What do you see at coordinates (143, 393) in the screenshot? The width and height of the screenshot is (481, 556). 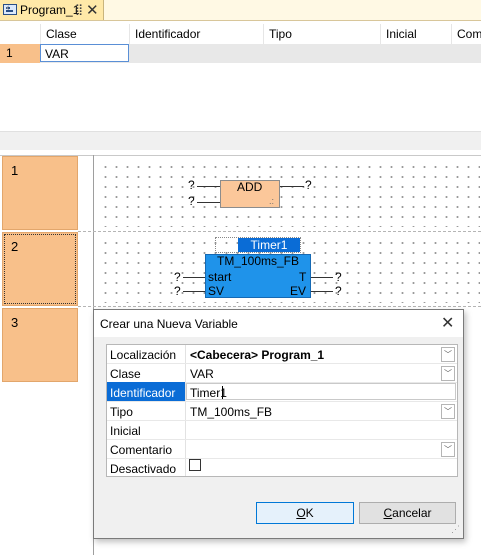 I see `identificador-label: Identificador` at bounding box center [143, 393].